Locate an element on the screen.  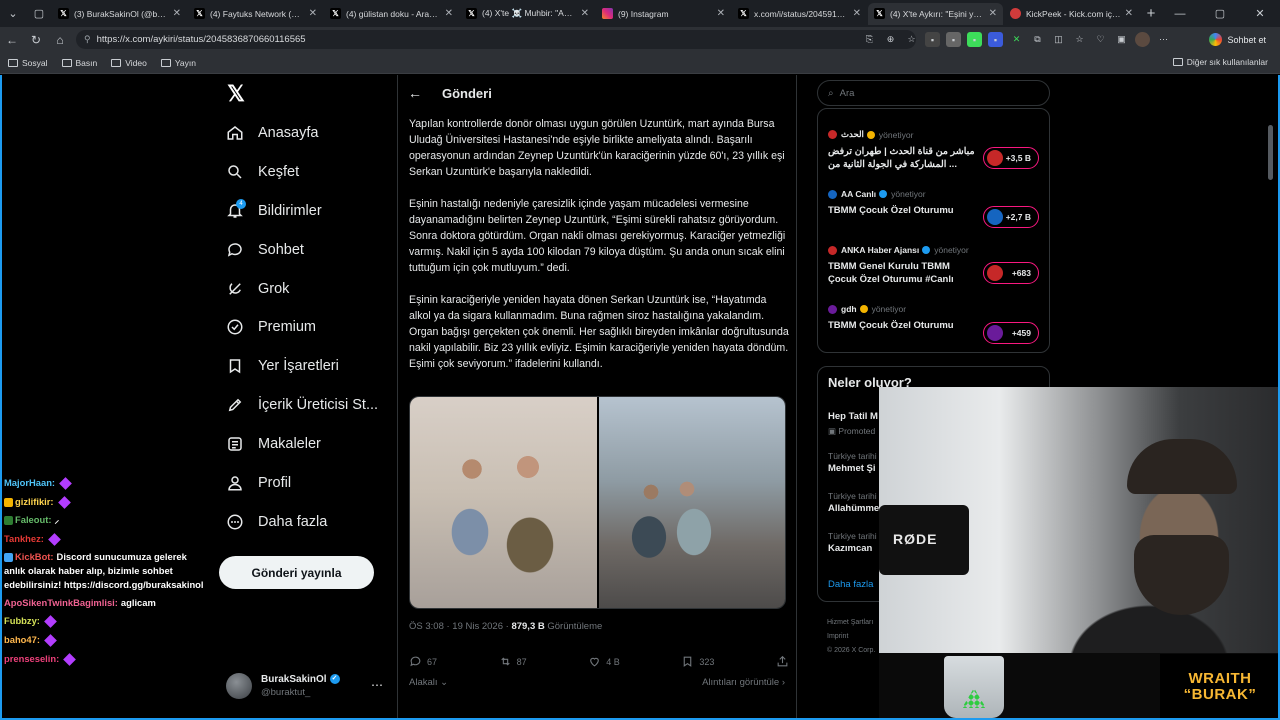
page-scrollbar is located at coordinates (1270, 152).